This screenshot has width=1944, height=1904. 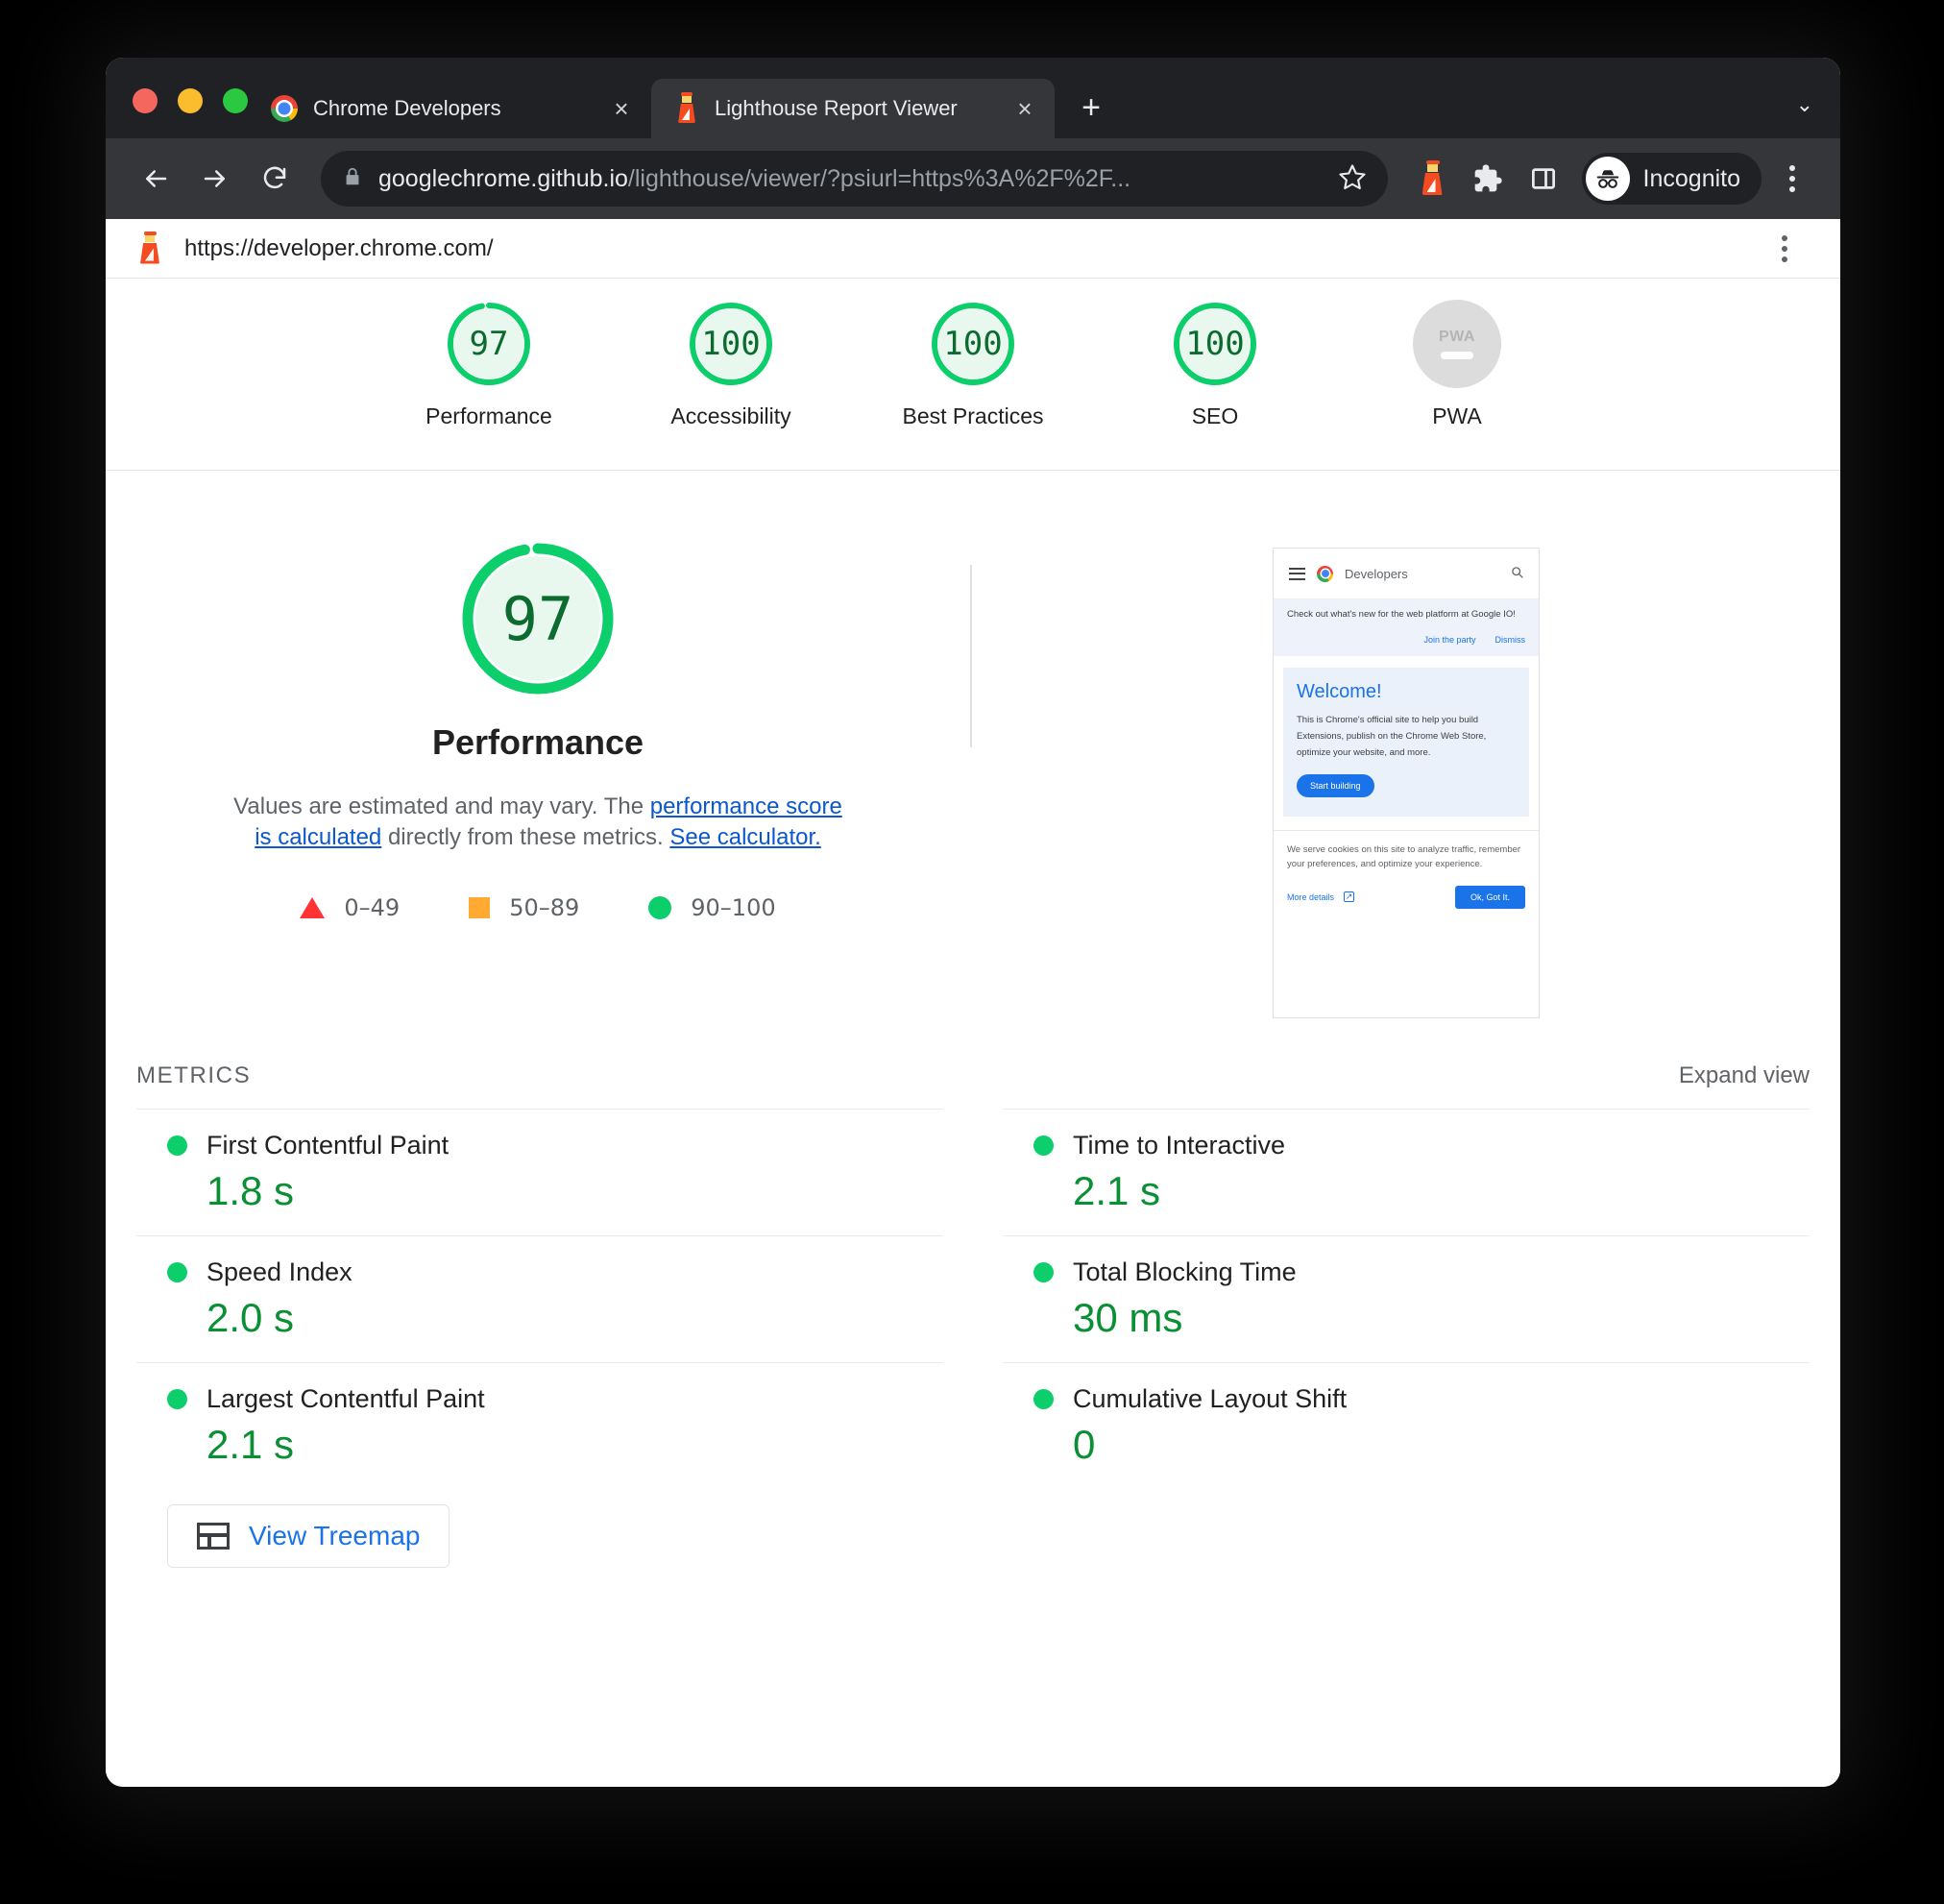 I want to click on extensions-puzzle-icon, so click(x=1488, y=179).